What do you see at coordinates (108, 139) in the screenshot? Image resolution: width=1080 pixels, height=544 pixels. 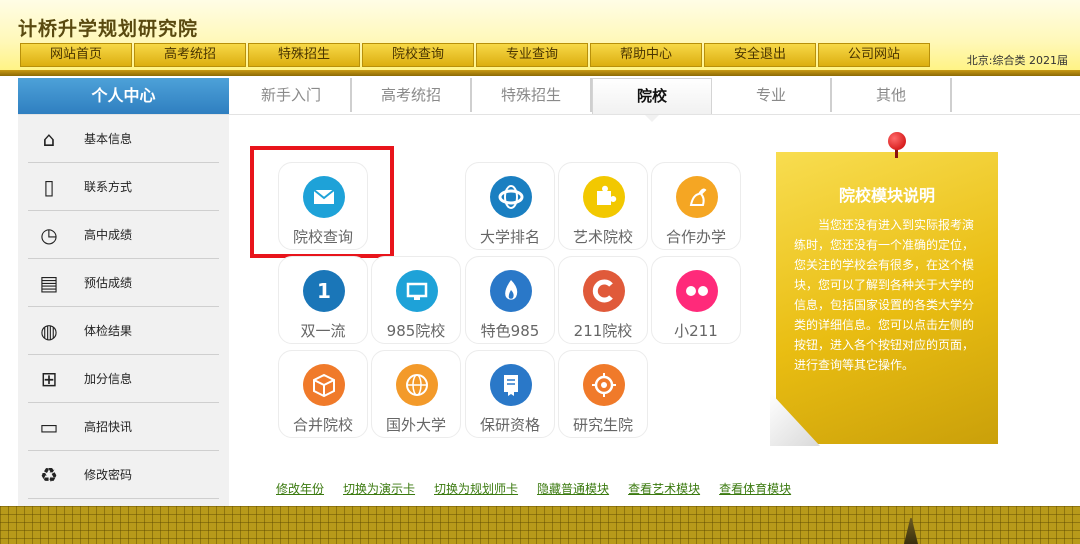 I see `sidebar-item-label: 基本信息` at bounding box center [108, 139].